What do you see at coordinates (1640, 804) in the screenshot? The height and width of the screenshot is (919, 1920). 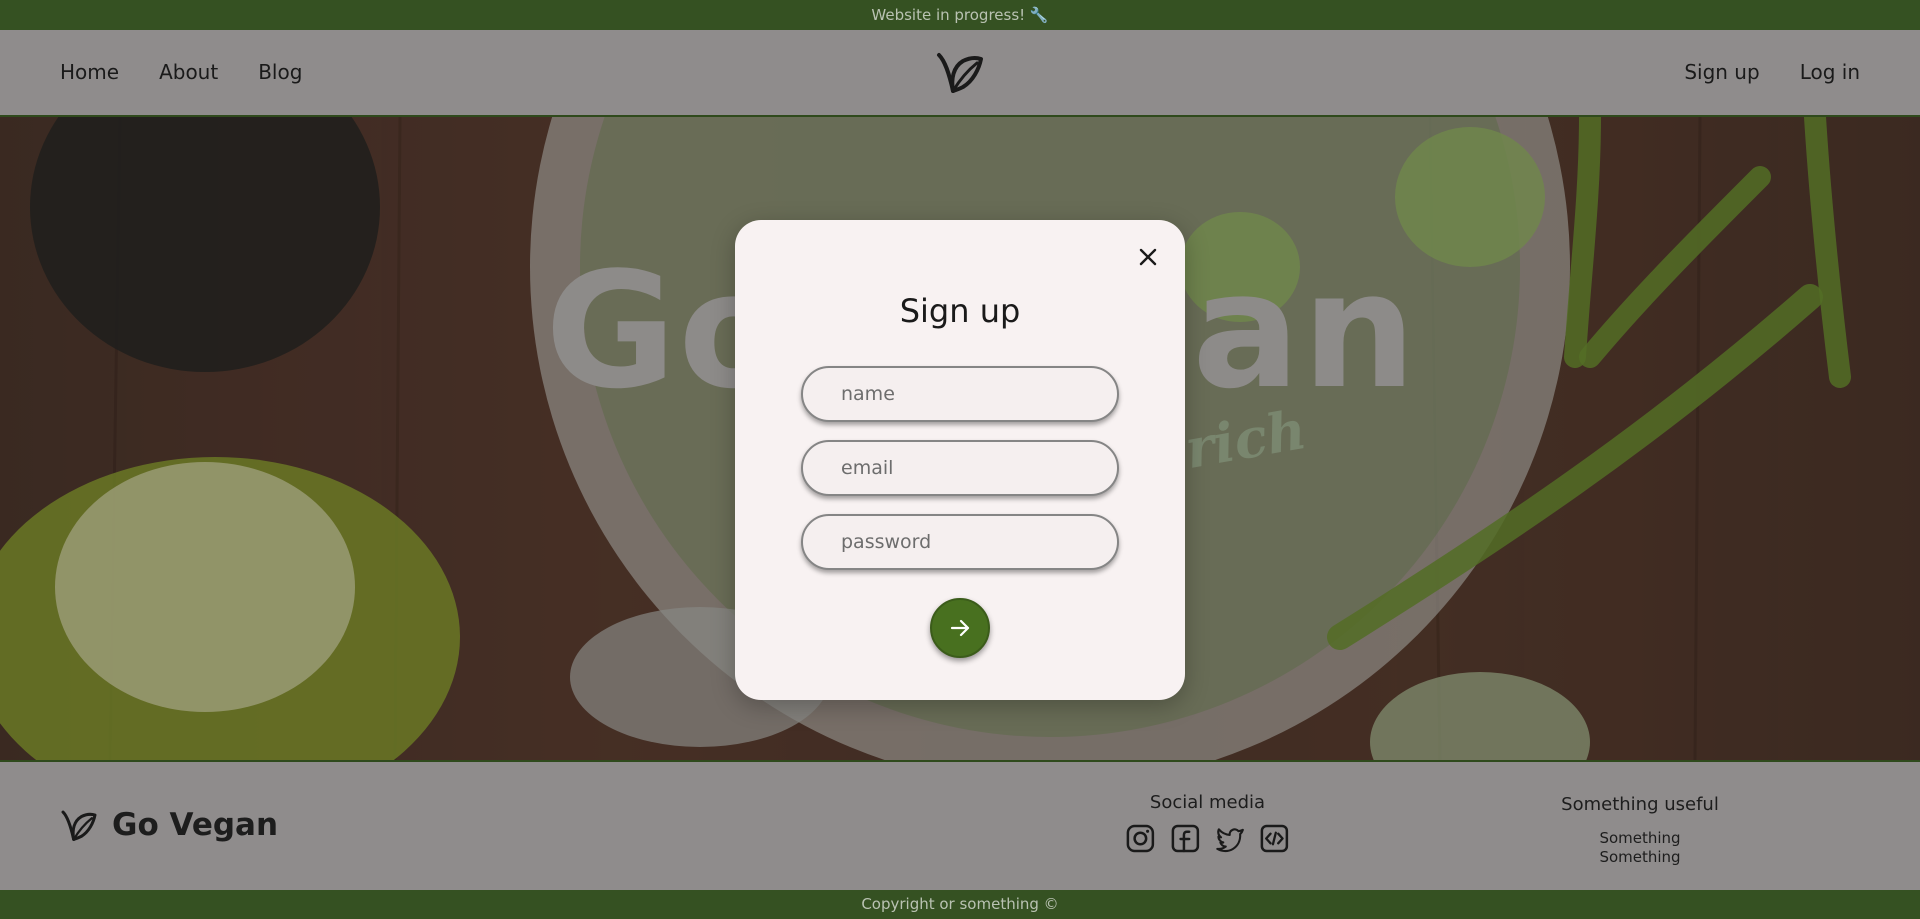 I see `useful-links-title: Something useful` at bounding box center [1640, 804].